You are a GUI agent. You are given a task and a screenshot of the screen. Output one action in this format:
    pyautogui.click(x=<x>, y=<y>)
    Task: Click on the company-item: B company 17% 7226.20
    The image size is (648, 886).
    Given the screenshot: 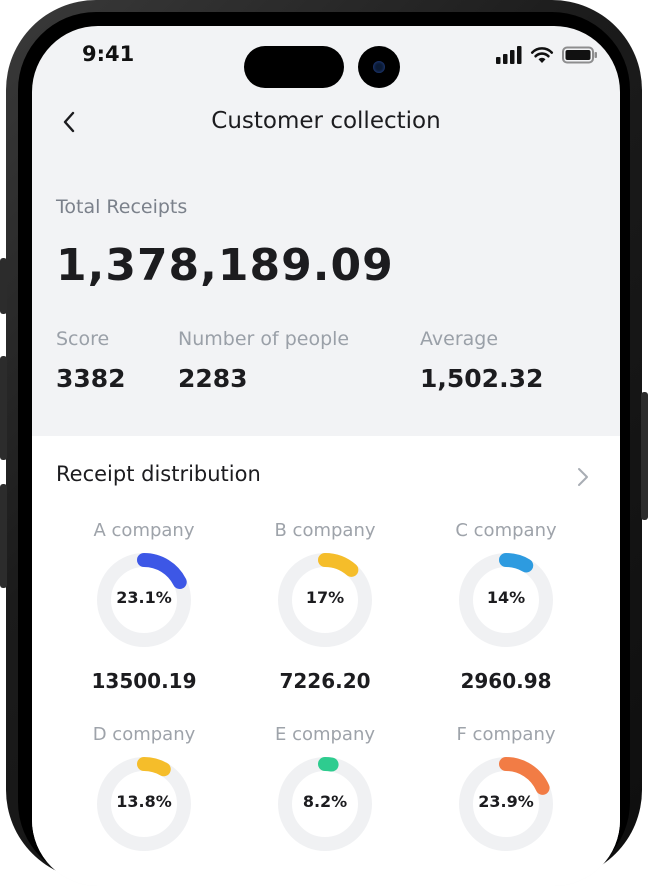 What is the action you would take?
    pyautogui.click(x=325, y=606)
    